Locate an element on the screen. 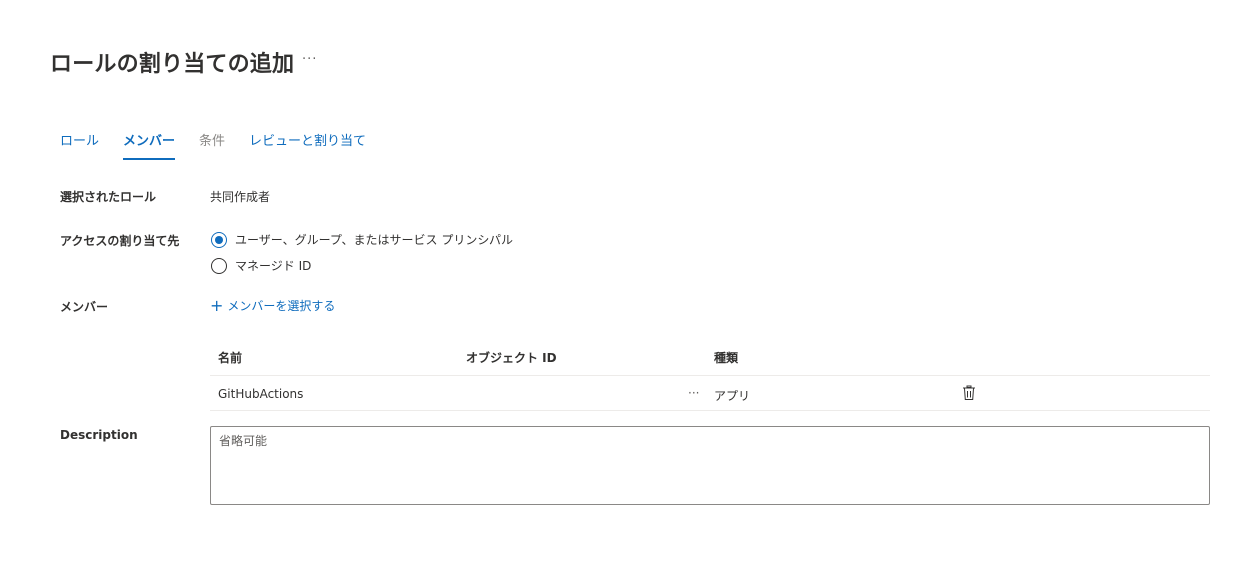 The image size is (1239, 567). radio-unchecked-icon is located at coordinates (219, 265).